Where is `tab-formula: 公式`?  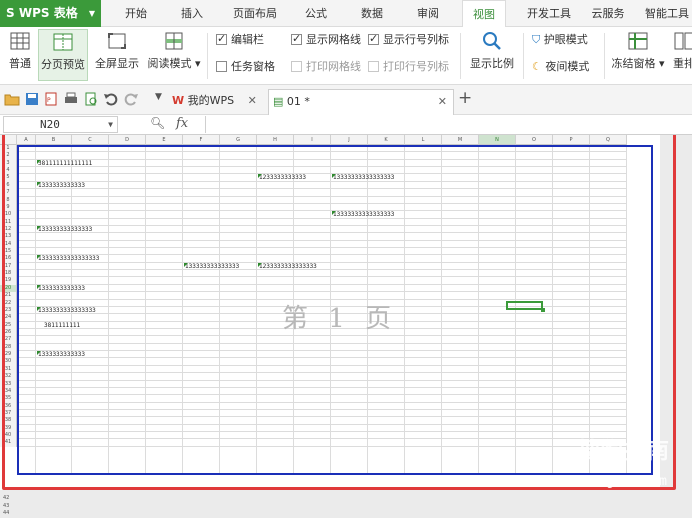 tab-formula: 公式 is located at coordinates (316, 13).